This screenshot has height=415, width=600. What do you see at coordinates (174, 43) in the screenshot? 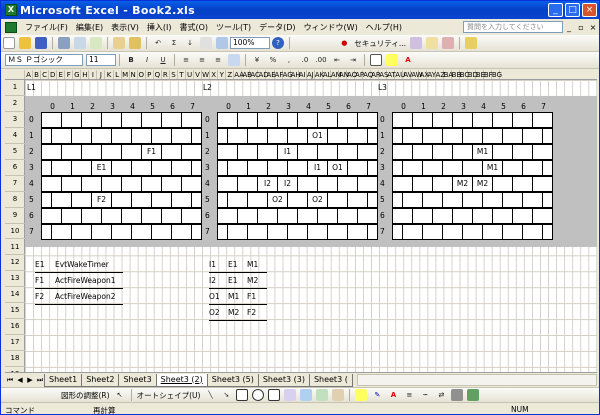
I see `sum-icon: Σ` at bounding box center [174, 43].